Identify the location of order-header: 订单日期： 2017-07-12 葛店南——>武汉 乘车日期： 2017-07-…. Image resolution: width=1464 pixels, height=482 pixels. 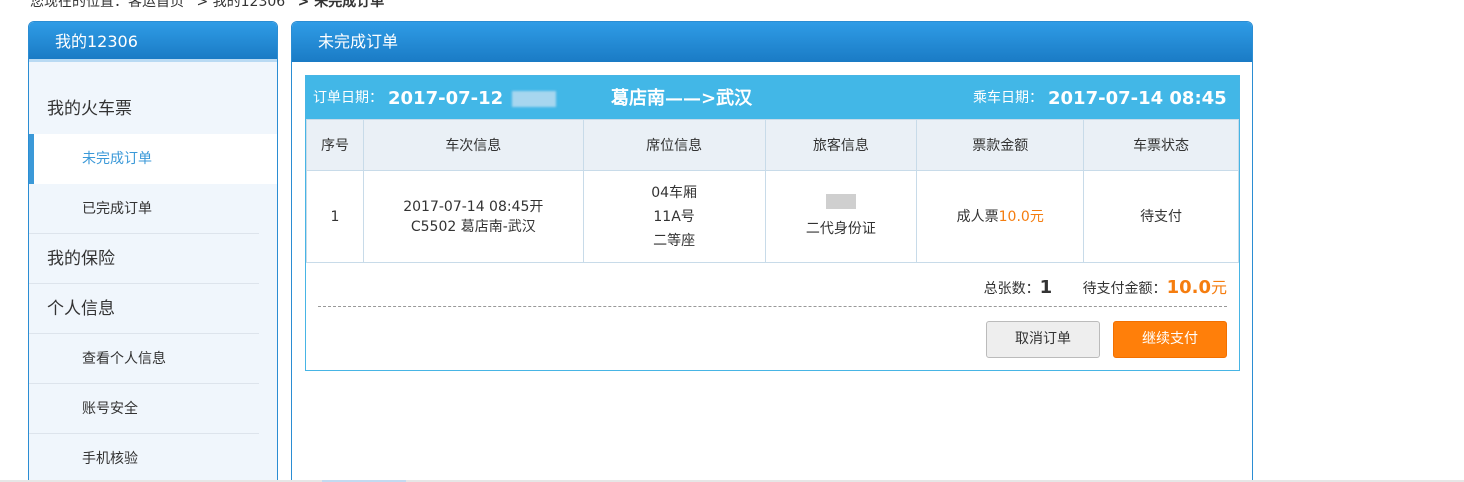
(772, 97).